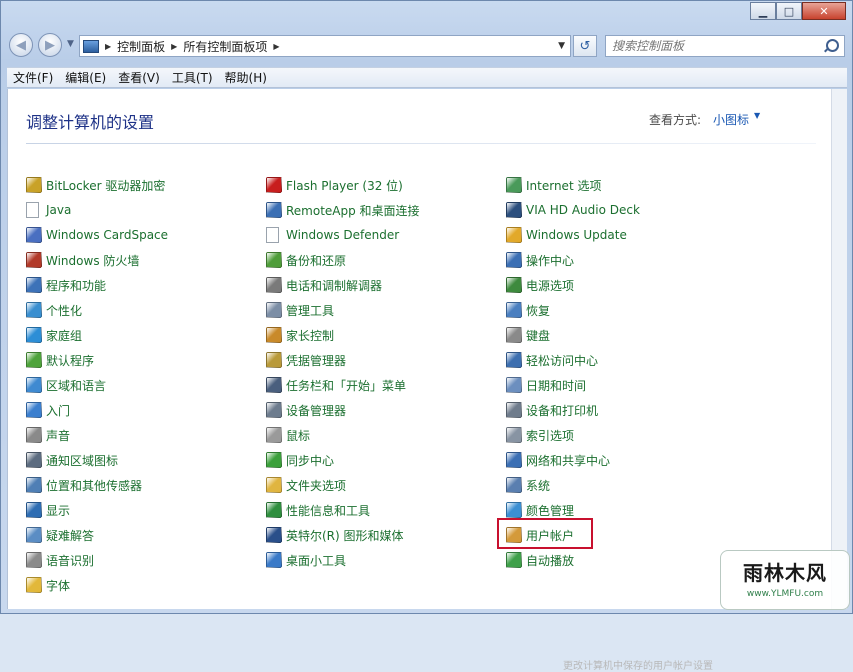 Image resolution: width=853 pixels, height=672 pixels. Describe the element at coordinates (192, 77) in the screenshot. I see `menu-tools: 工具(T)` at that location.